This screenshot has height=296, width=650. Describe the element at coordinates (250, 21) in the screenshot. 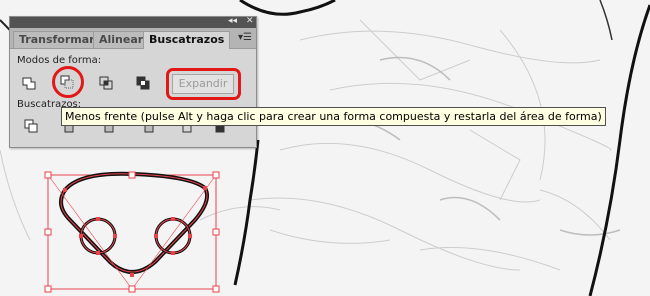

I see `close-icon: ✕` at that location.